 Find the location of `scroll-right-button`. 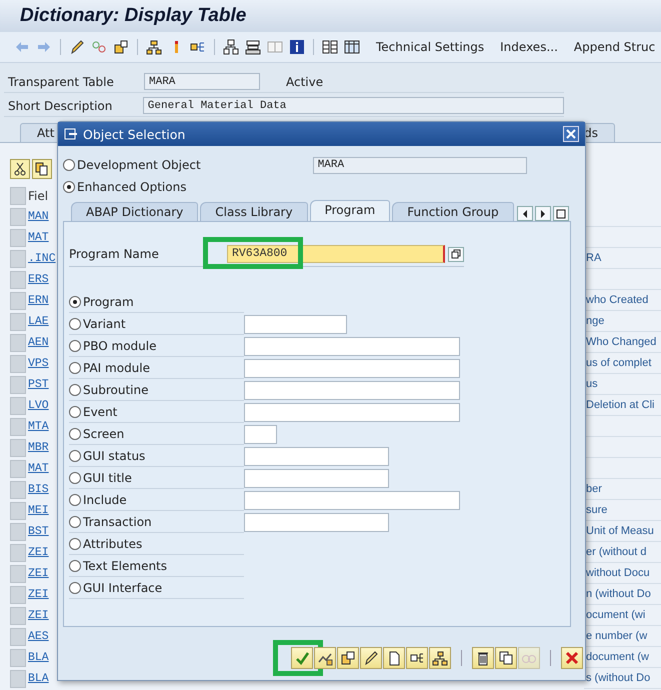

scroll-right-button is located at coordinates (543, 213).